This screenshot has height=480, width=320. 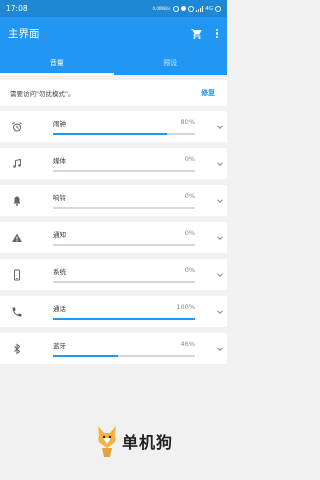 I want to click on nfc-icon, so click(x=176, y=8).